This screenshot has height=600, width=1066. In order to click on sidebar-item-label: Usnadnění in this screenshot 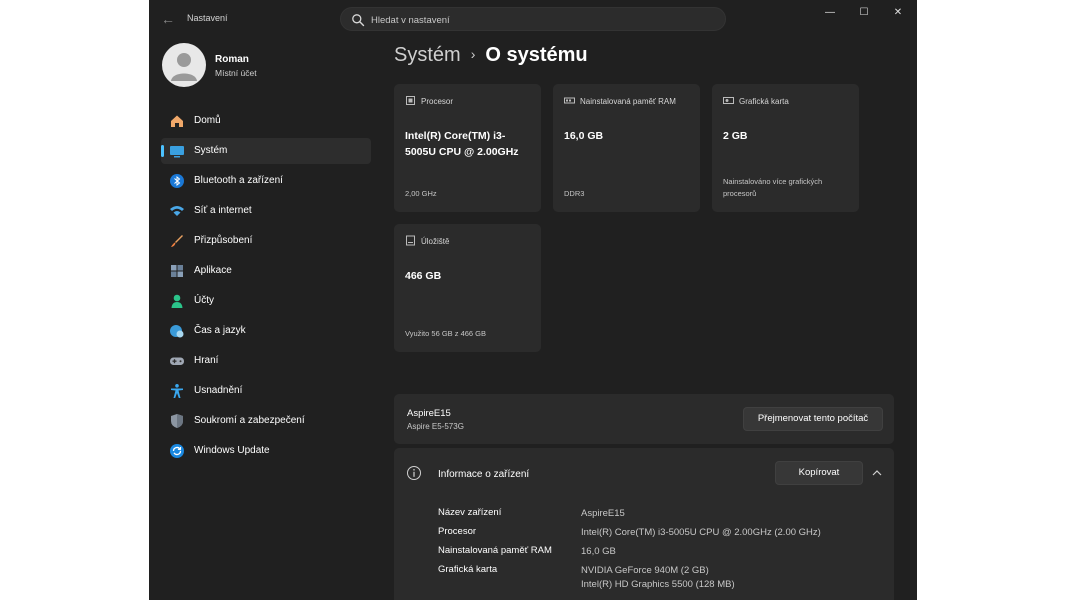, I will do `click(218, 390)`.